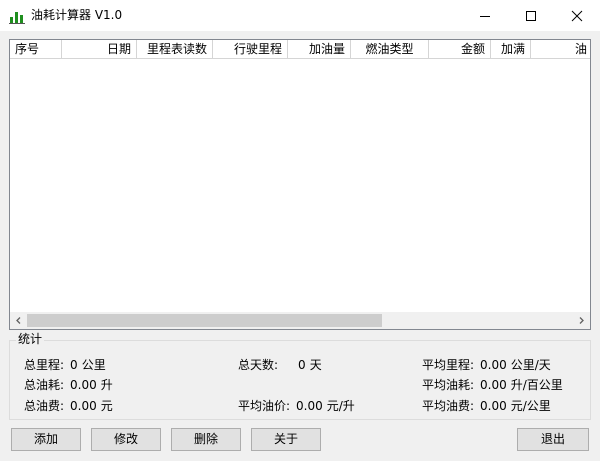 Image resolution: width=600 pixels, height=461 pixels. I want to click on stat-avg-mileage: 平均里程: 0.00 公里/天, so click(486, 365).